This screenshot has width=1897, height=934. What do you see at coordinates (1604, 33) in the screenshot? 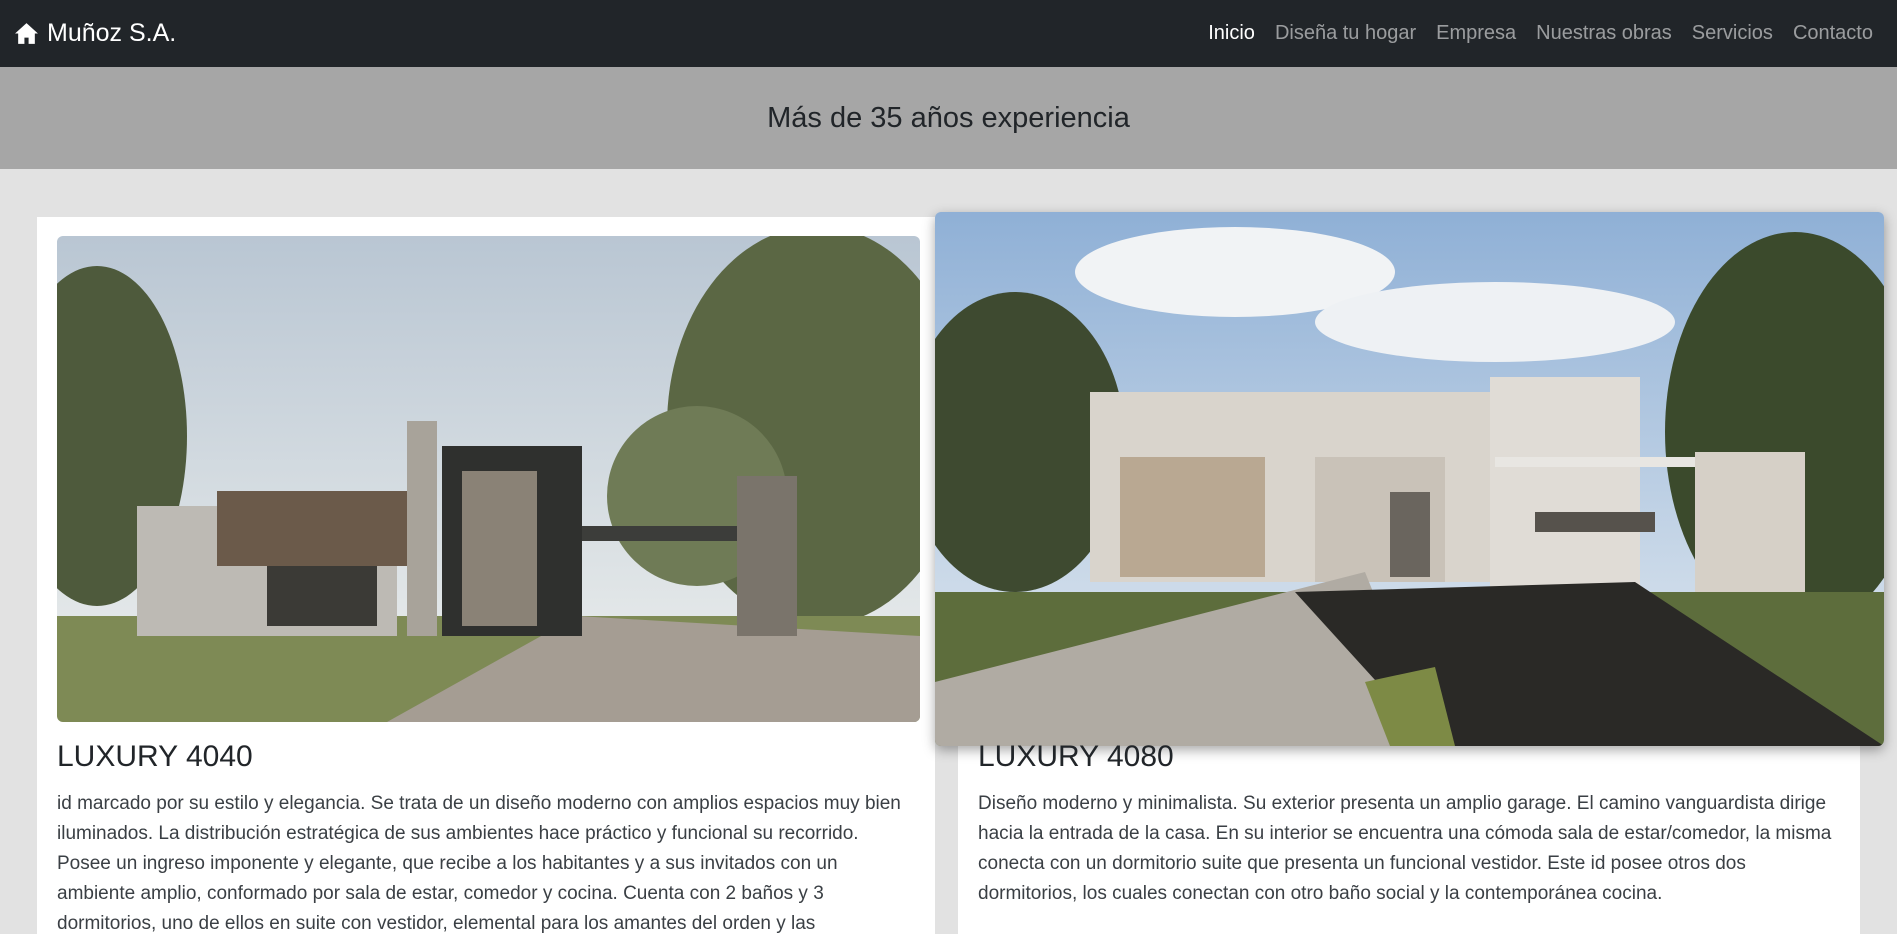
I see `nav-link-nuestras-obras: Nuestras obras` at bounding box center [1604, 33].